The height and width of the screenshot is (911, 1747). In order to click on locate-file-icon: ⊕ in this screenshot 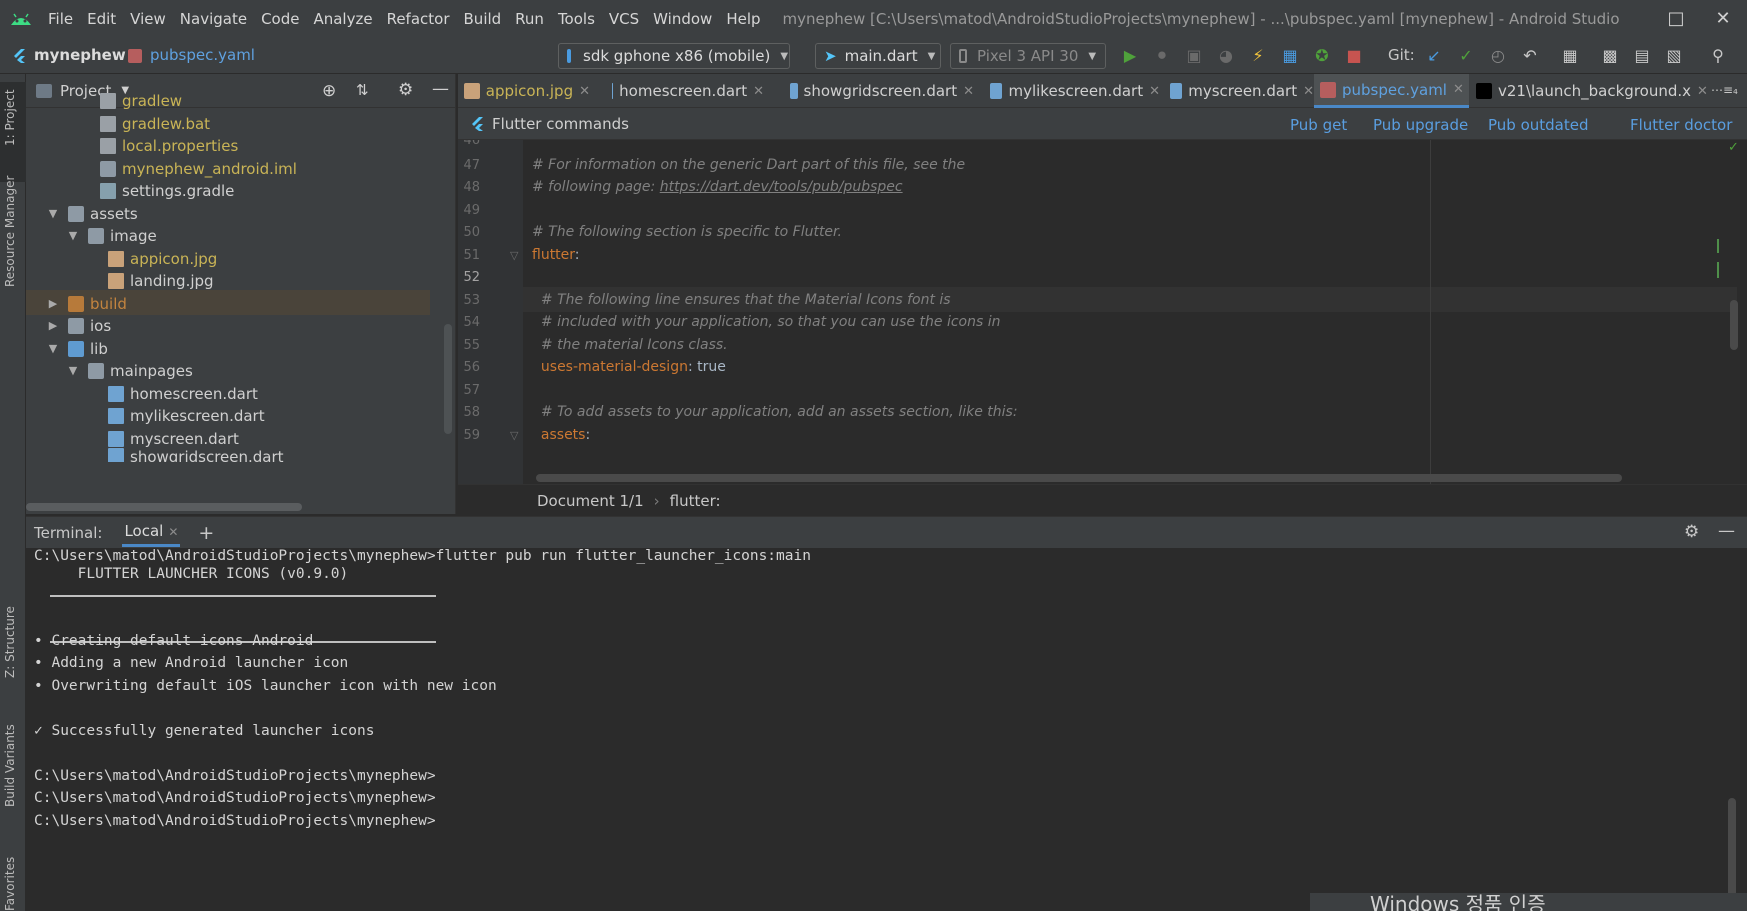, I will do `click(329, 91)`.